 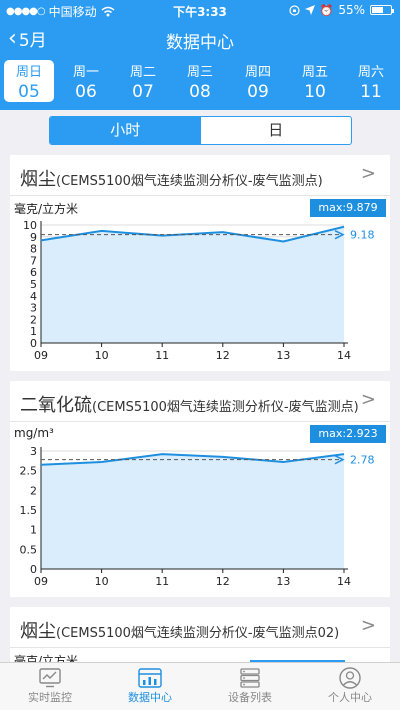 What do you see at coordinates (143, 81) in the screenshot?
I see `day-tue: 周二 07` at bounding box center [143, 81].